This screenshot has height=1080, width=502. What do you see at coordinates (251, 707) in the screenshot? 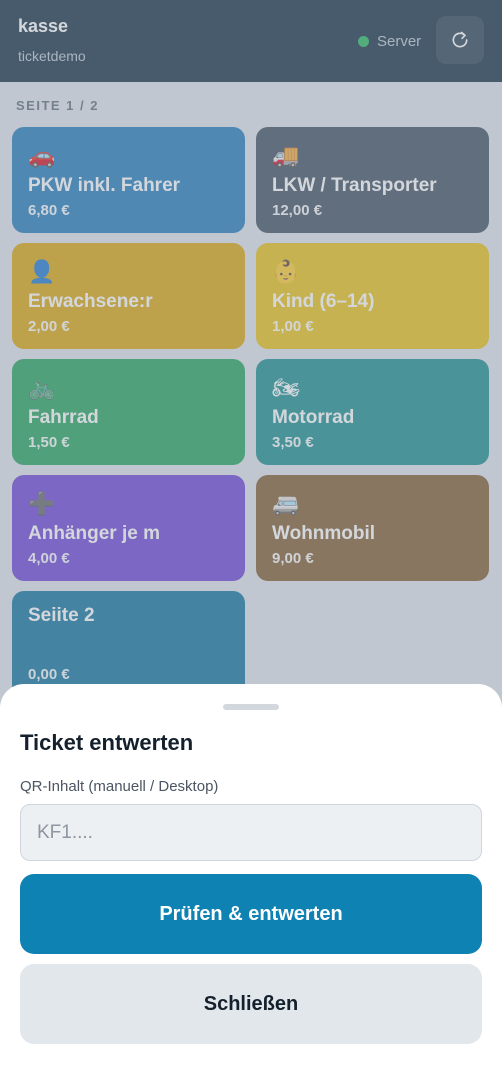
I see `drag-handle` at bounding box center [251, 707].